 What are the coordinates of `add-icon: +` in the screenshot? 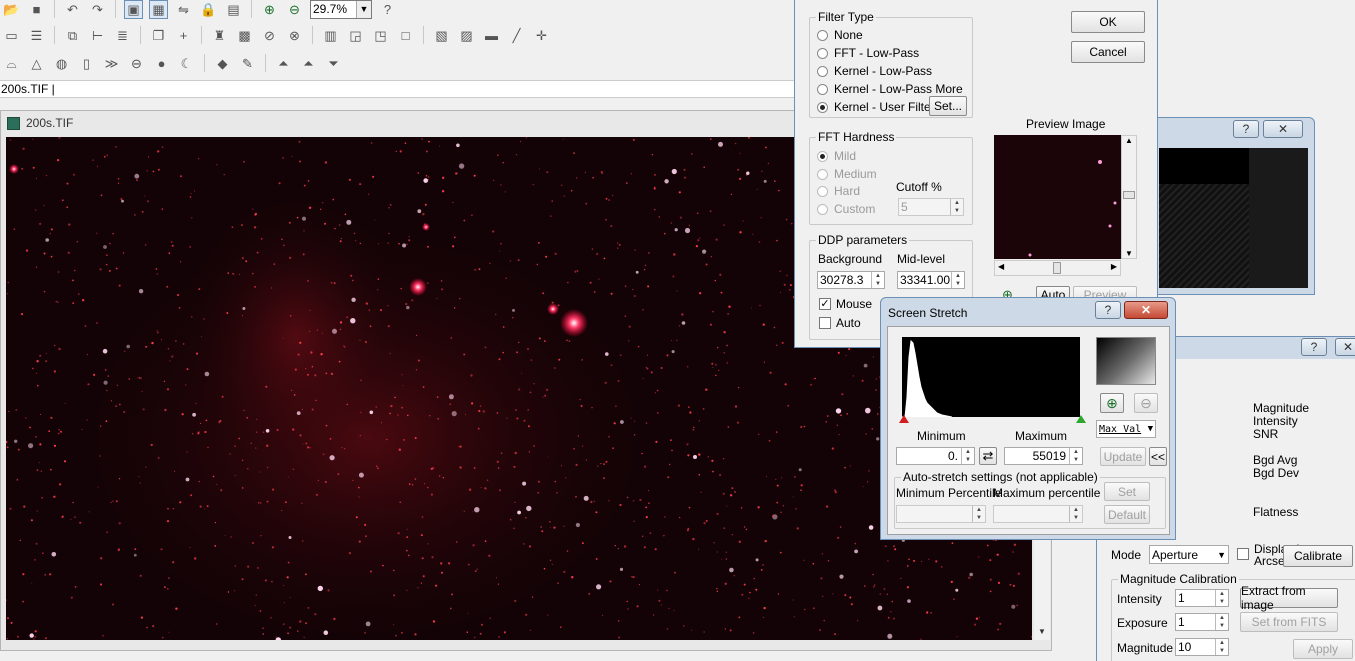 It's located at (183, 35).